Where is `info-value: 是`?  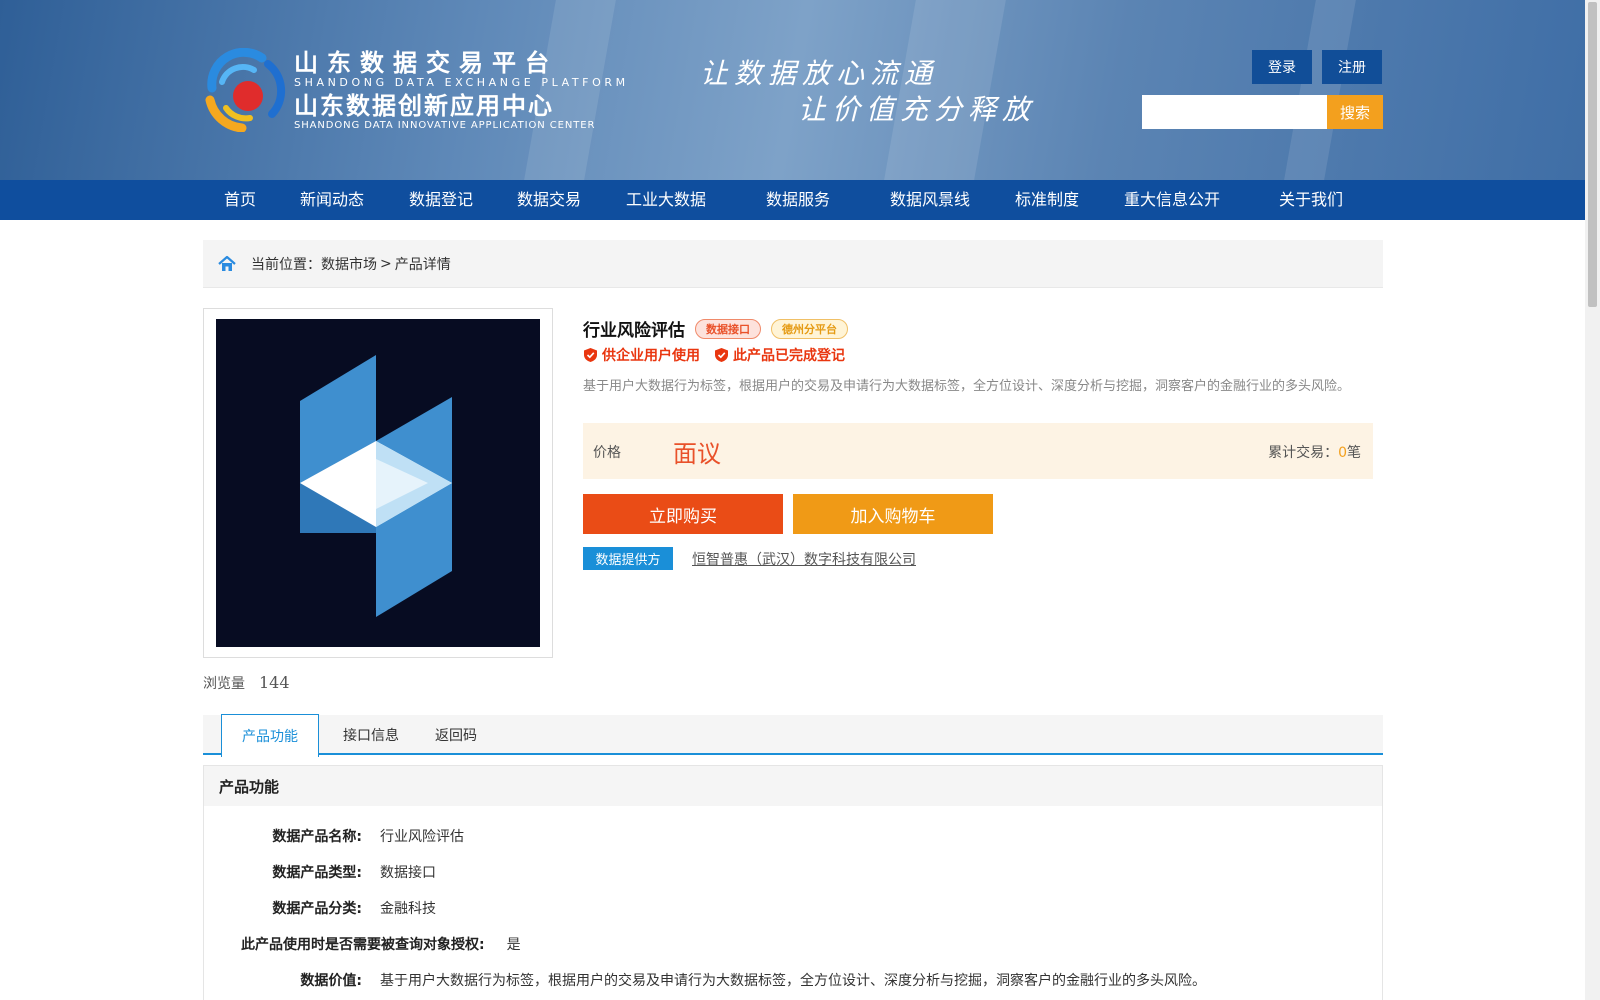 info-value: 是 is located at coordinates (513, 945).